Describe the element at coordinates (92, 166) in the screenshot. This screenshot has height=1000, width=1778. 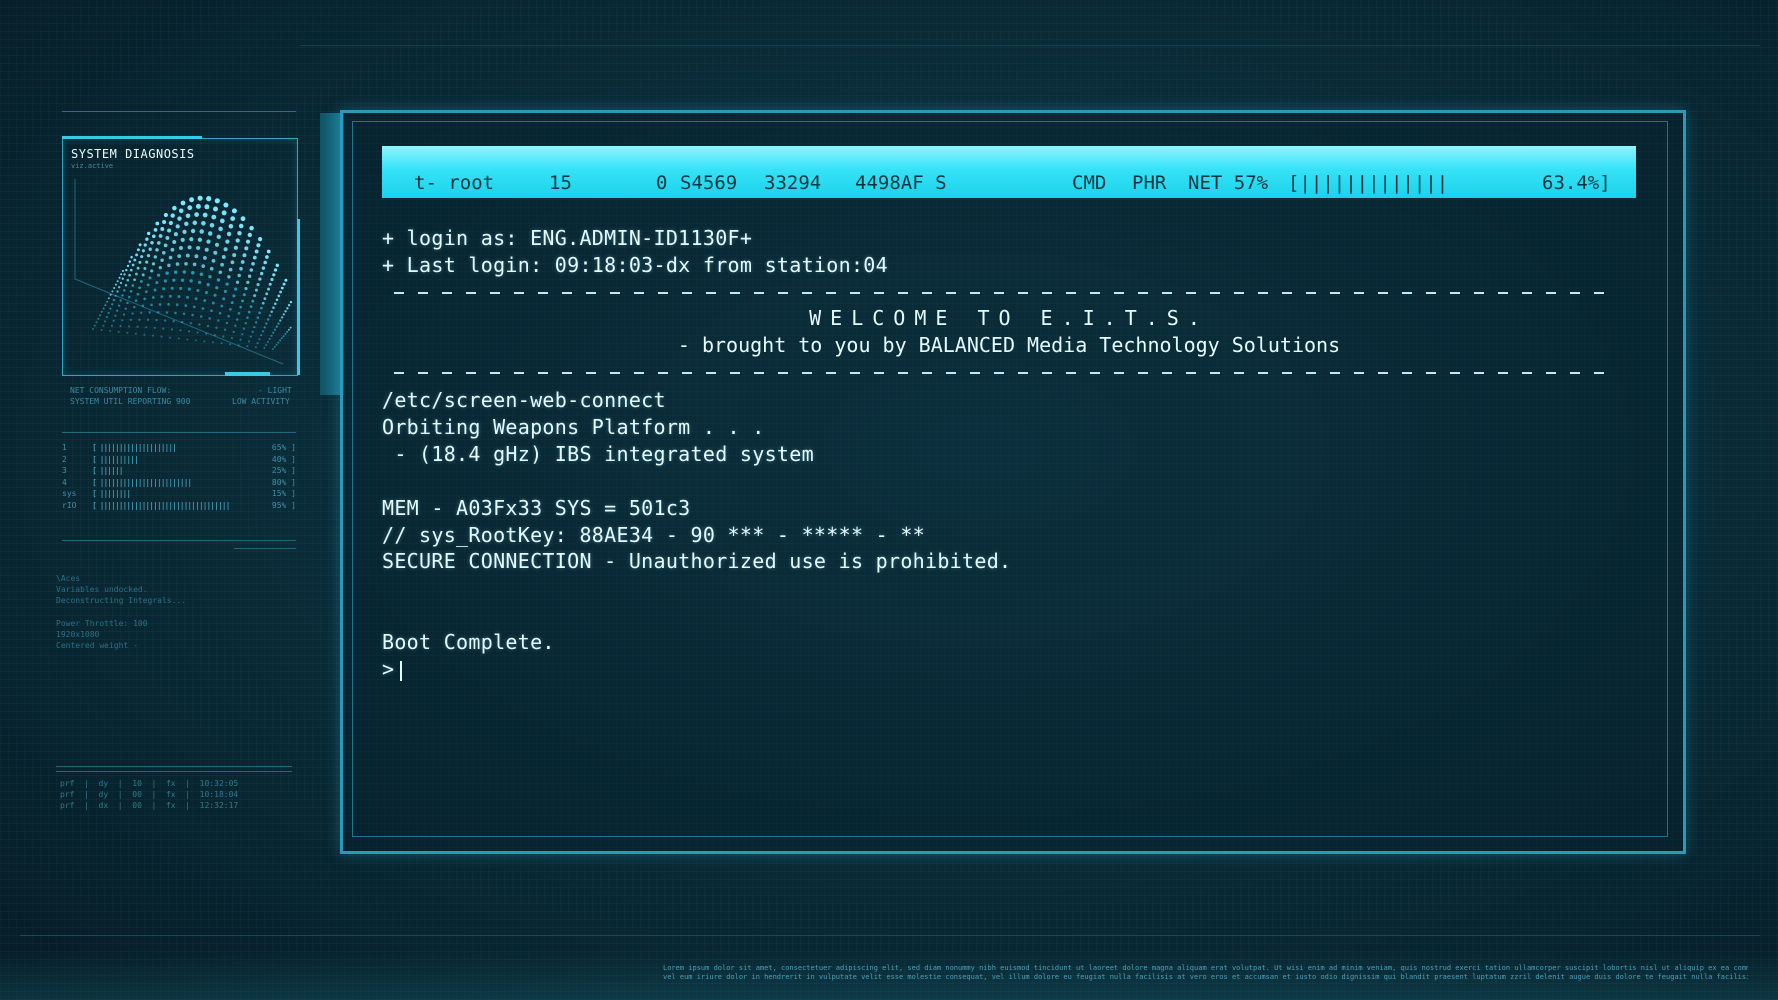
I see `diagnosis-subtitle: viz.active` at that location.